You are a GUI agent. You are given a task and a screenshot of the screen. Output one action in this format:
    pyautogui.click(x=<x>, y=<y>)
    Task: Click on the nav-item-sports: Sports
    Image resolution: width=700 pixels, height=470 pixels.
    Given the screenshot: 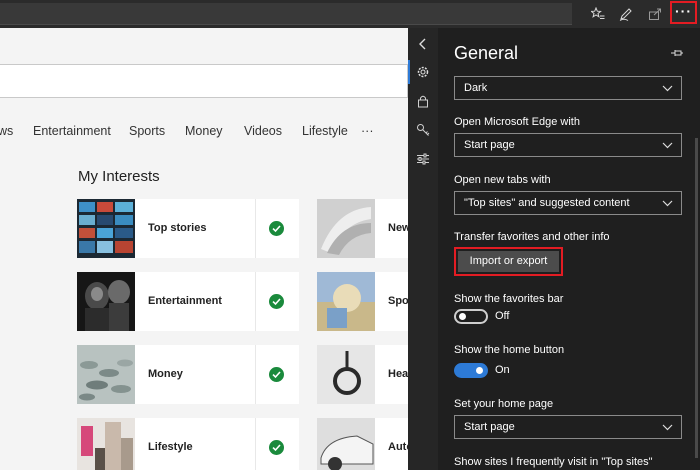 What is the action you would take?
    pyautogui.click(x=147, y=131)
    